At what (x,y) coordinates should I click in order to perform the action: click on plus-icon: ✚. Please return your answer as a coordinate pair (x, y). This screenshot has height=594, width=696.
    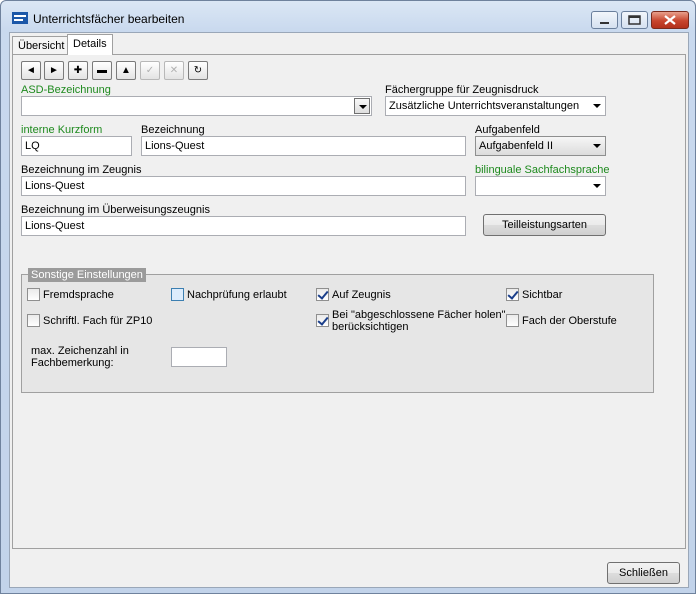
    Looking at the image, I should click on (78, 70).